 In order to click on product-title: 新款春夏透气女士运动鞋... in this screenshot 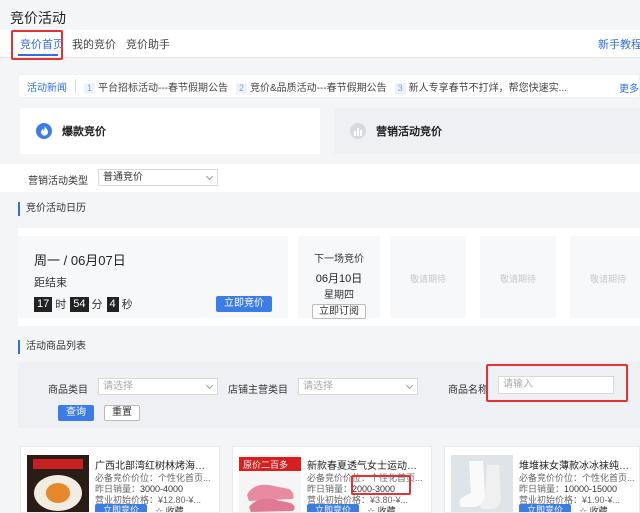, I will do `click(366, 464)`.